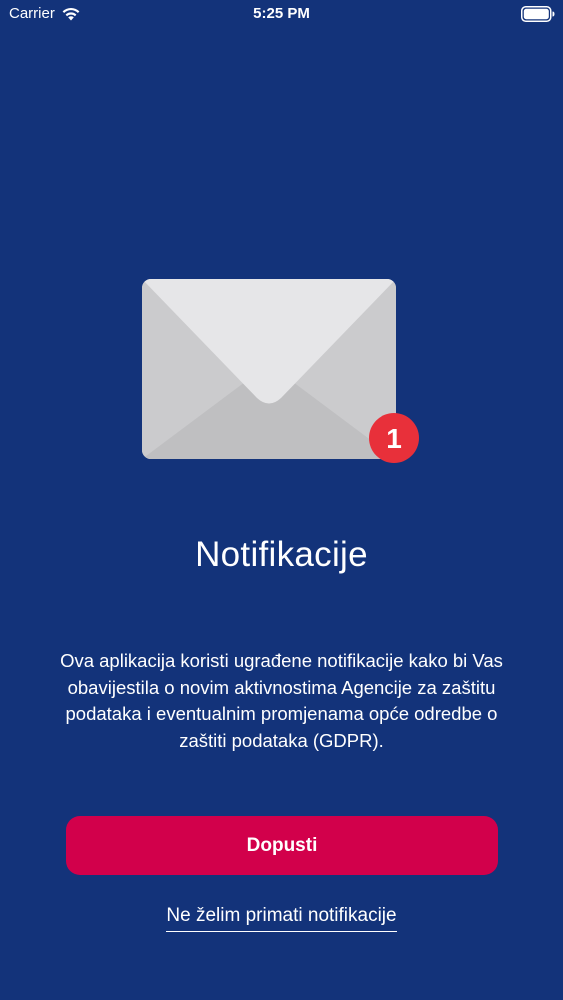 The image size is (563, 1000). What do you see at coordinates (538, 14) in the screenshot?
I see `battery-icon` at bounding box center [538, 14].